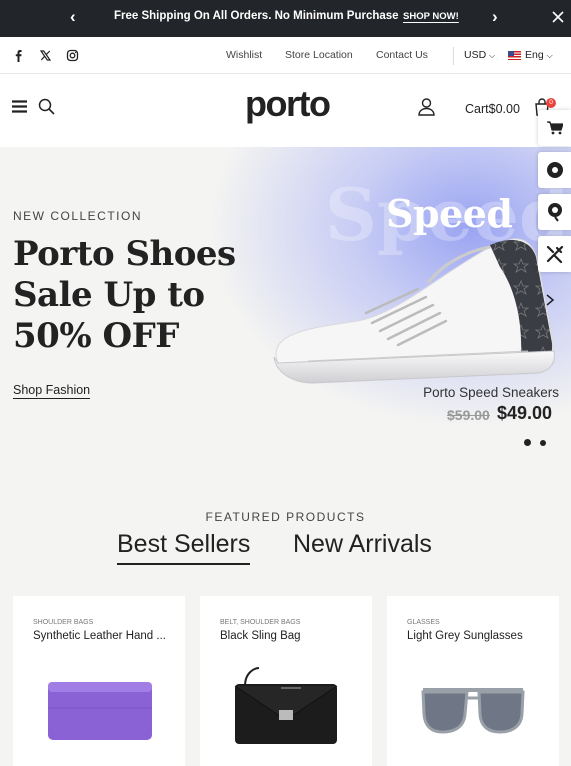 The height and width of the screenshot is (766, 571). I want to click on shopping-cart-icon, so click(555, 128).